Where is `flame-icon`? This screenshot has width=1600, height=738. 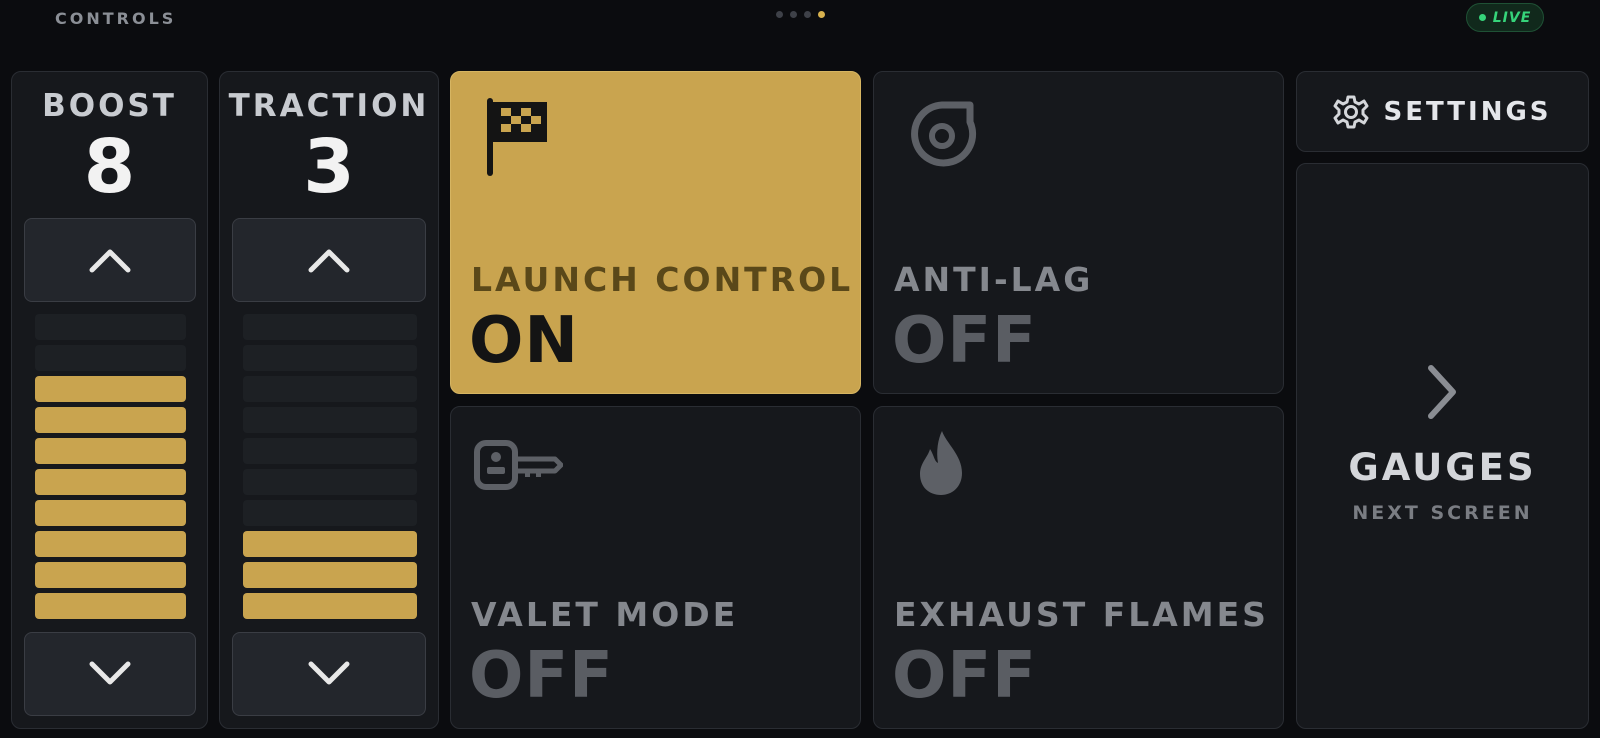 flame-icon is located at coordinates (941, 463).